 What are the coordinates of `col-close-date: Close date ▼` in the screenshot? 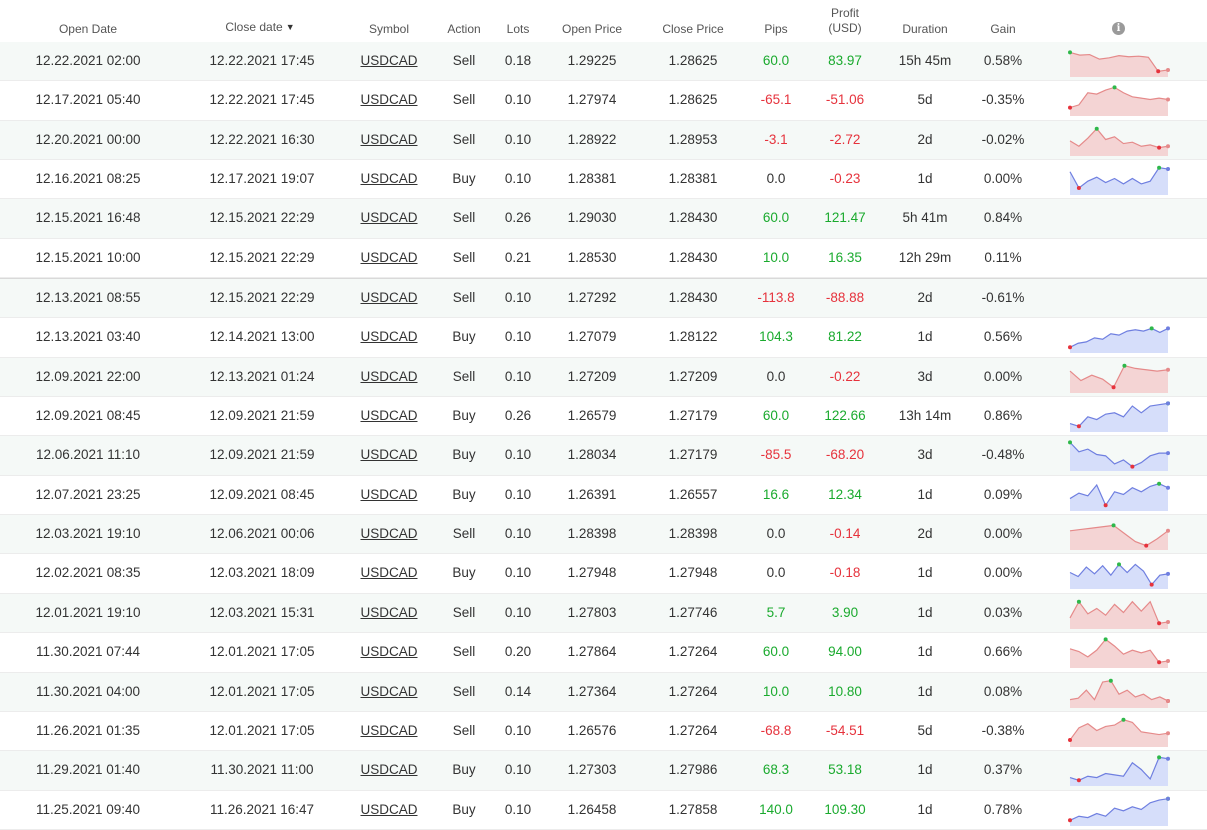 It's located at (260, 27).